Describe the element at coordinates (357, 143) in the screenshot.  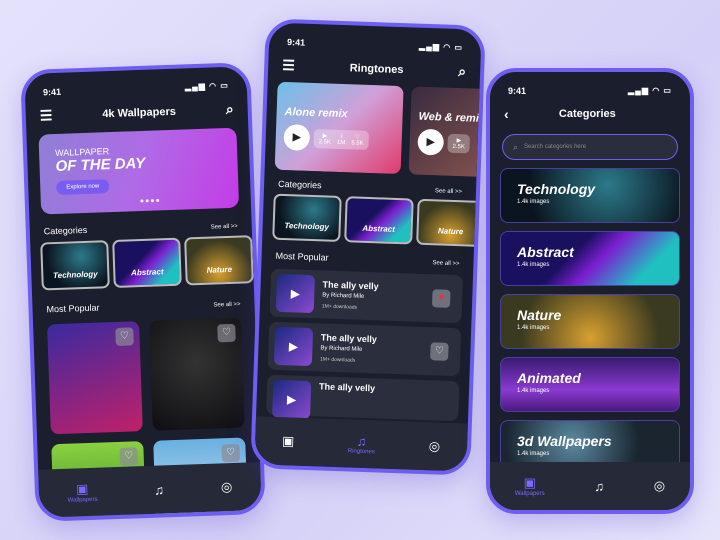
I see `like-count: 5.5K` at that location.